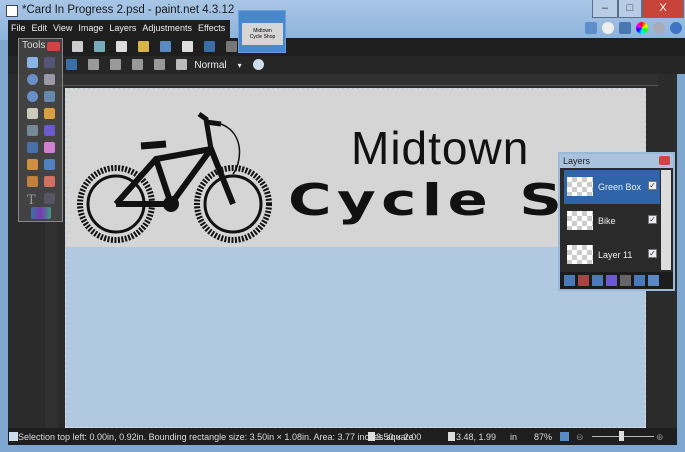 The height and width of the screenshot is (452, 685). Describe the element at coordinates (564, 436) in the screenshot. I see `zoom-to-window-icon` at that location.